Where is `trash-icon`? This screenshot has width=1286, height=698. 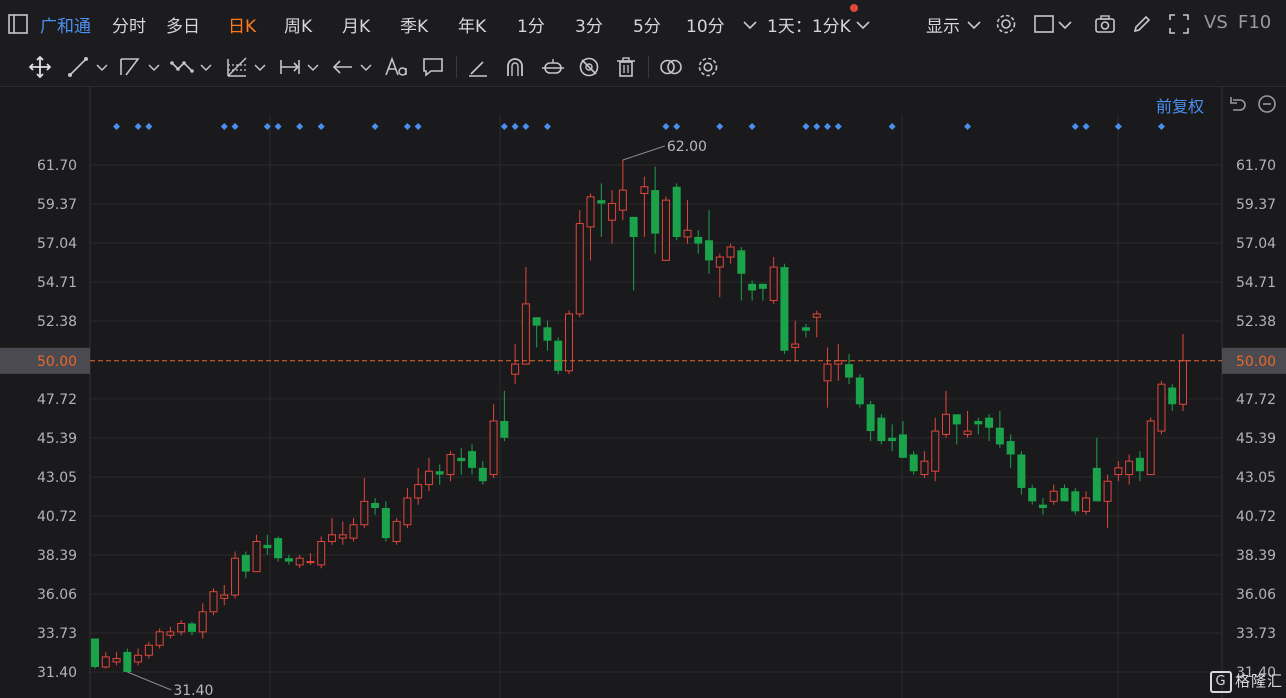 trash-icon is located at coordinates (626, 67).